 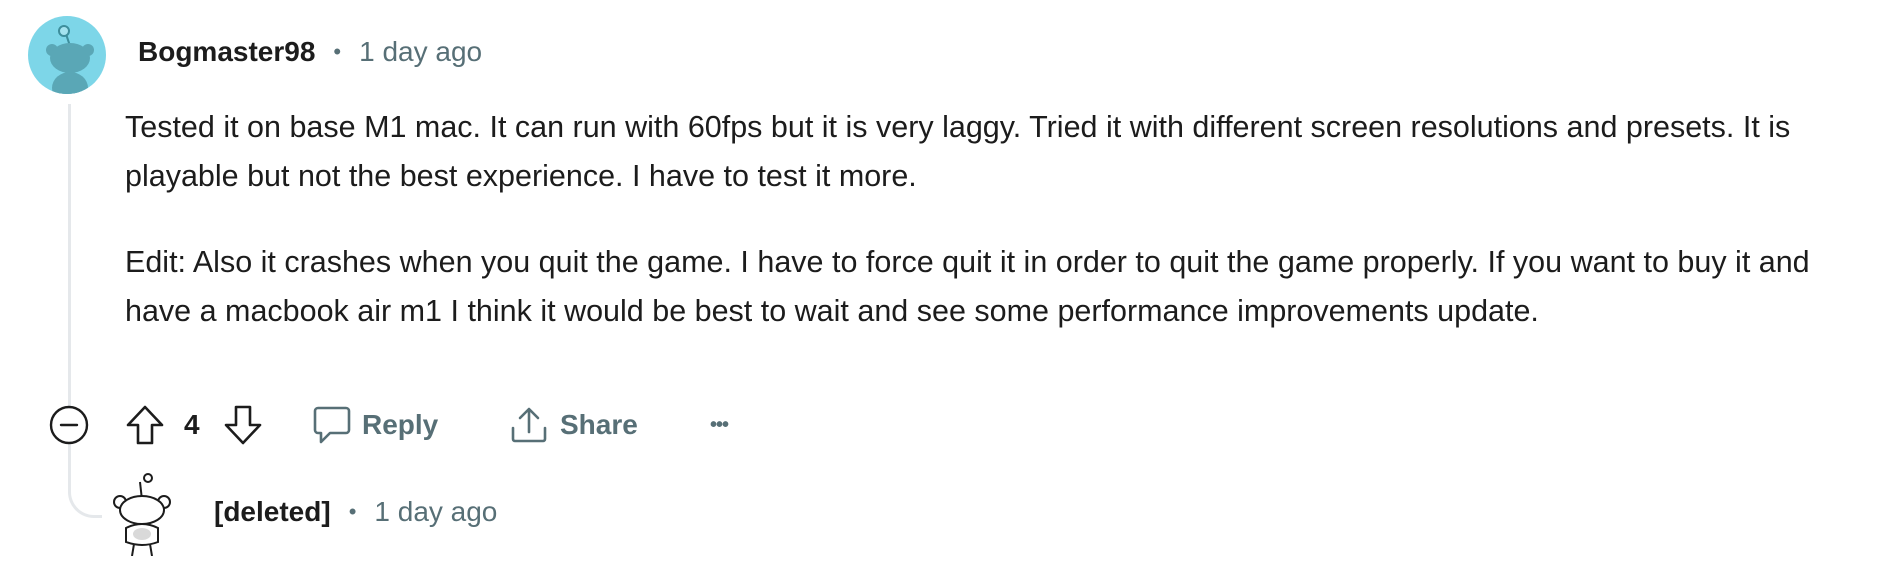 I want to click on more-options-button: •••, so click(x=719, y=425).